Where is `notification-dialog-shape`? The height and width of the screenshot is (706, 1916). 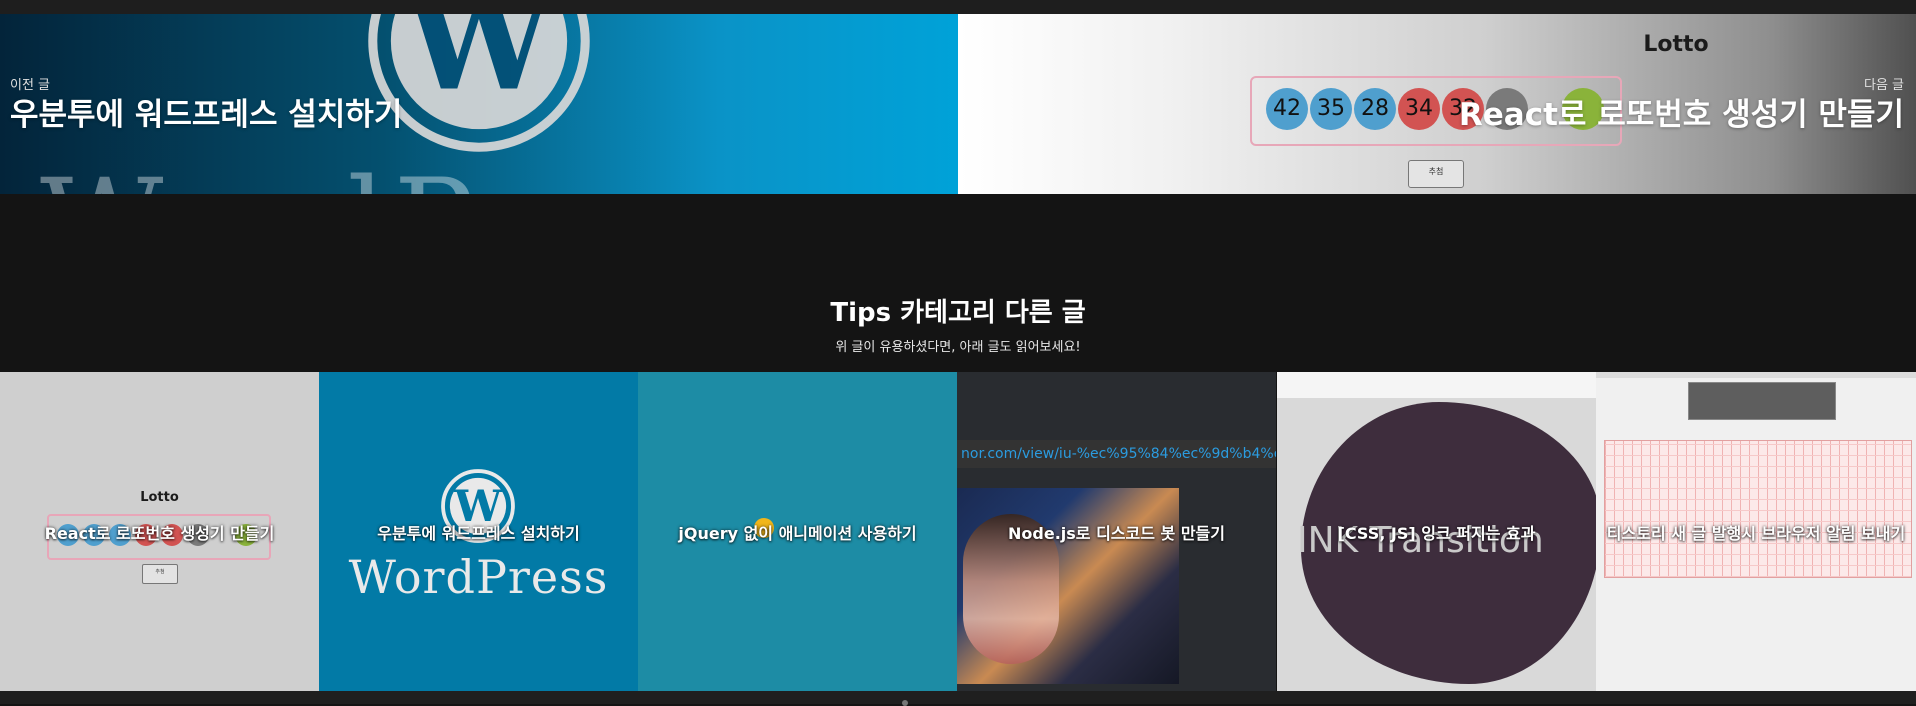
notification-dialog-shape is located at coordinates (1762, 401).